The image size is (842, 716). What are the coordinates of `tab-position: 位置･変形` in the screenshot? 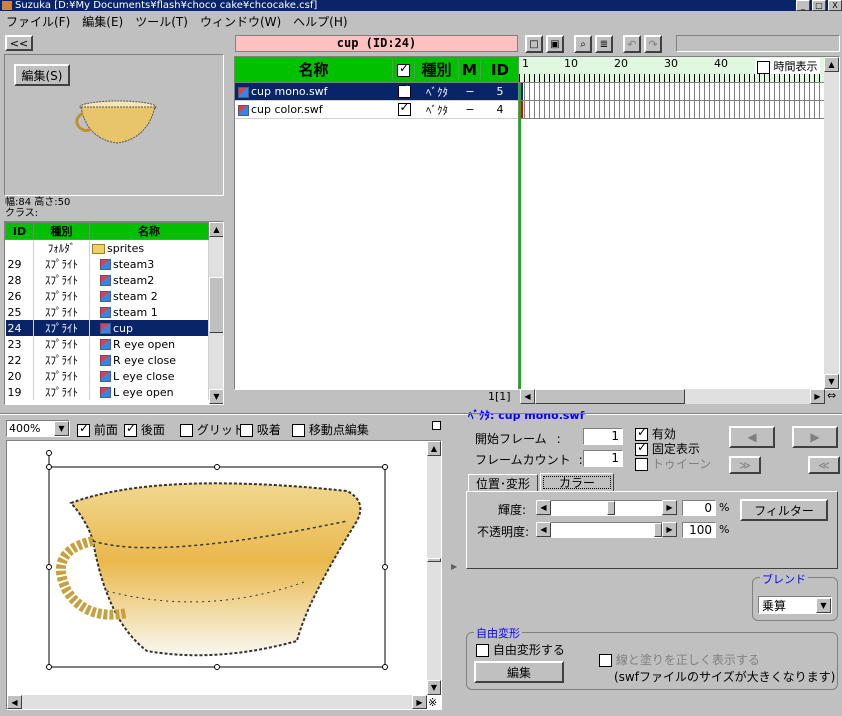 It's located at (503, 483).